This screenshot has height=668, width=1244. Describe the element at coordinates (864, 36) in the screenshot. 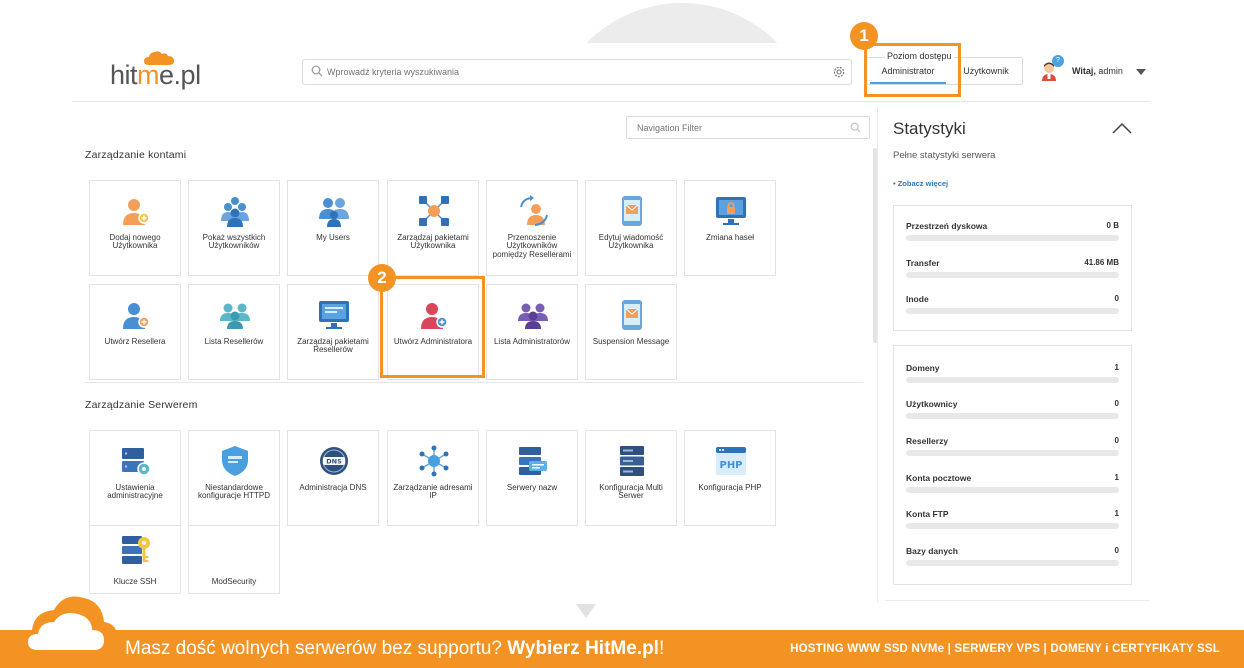

I see `callout-badge-1: 1` at that location.